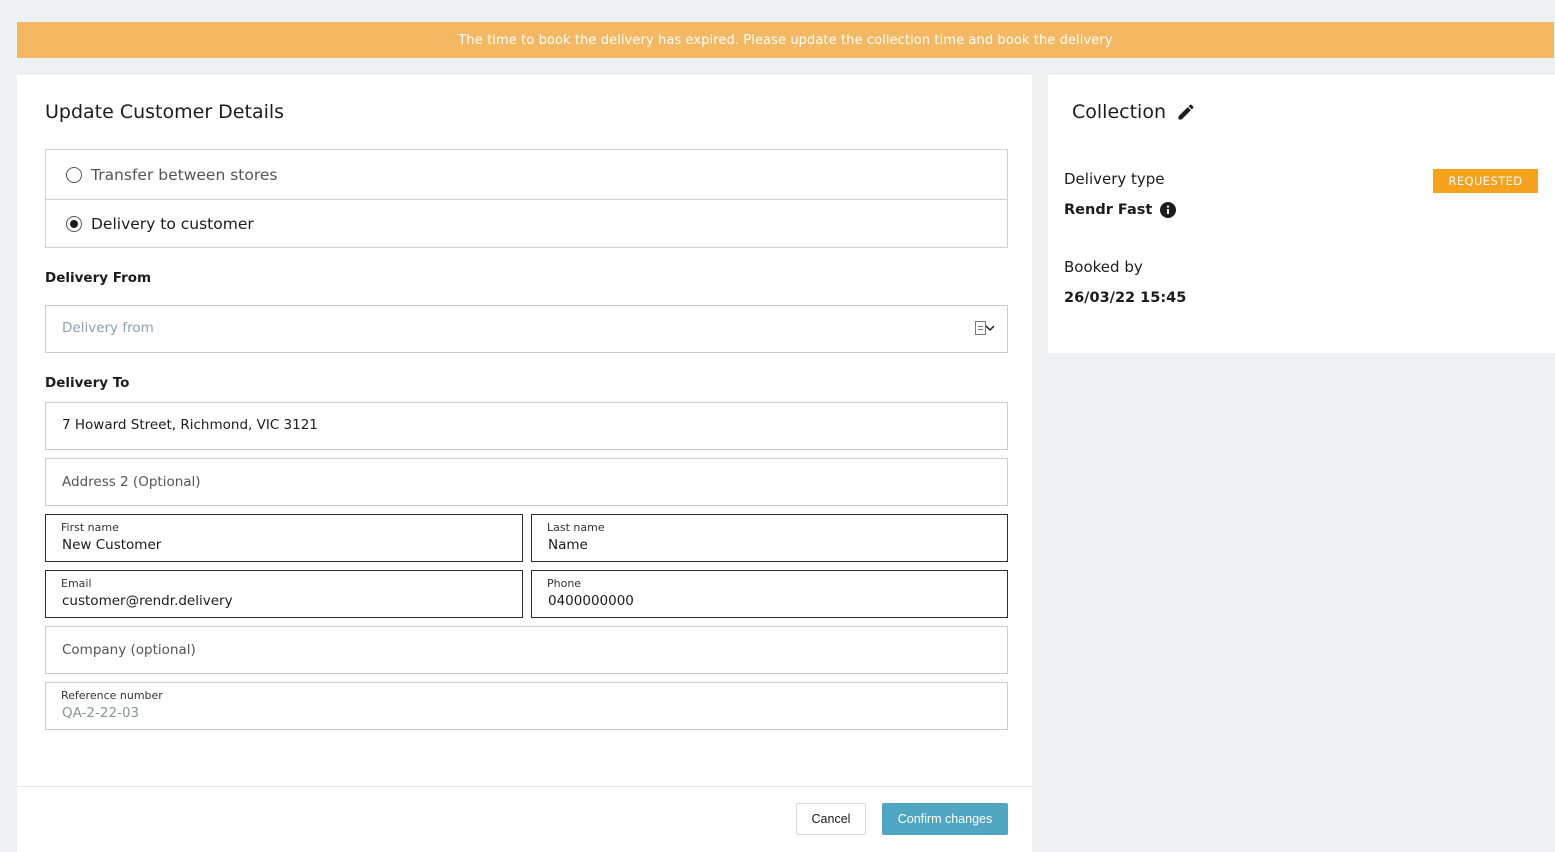 Image resolution: width=1555 pixels, height=852 pixels. What do you see at coordinates (591, 601) in the screenshot?
I see `phone-value: 0400000000` at bounding box center [591, 601].